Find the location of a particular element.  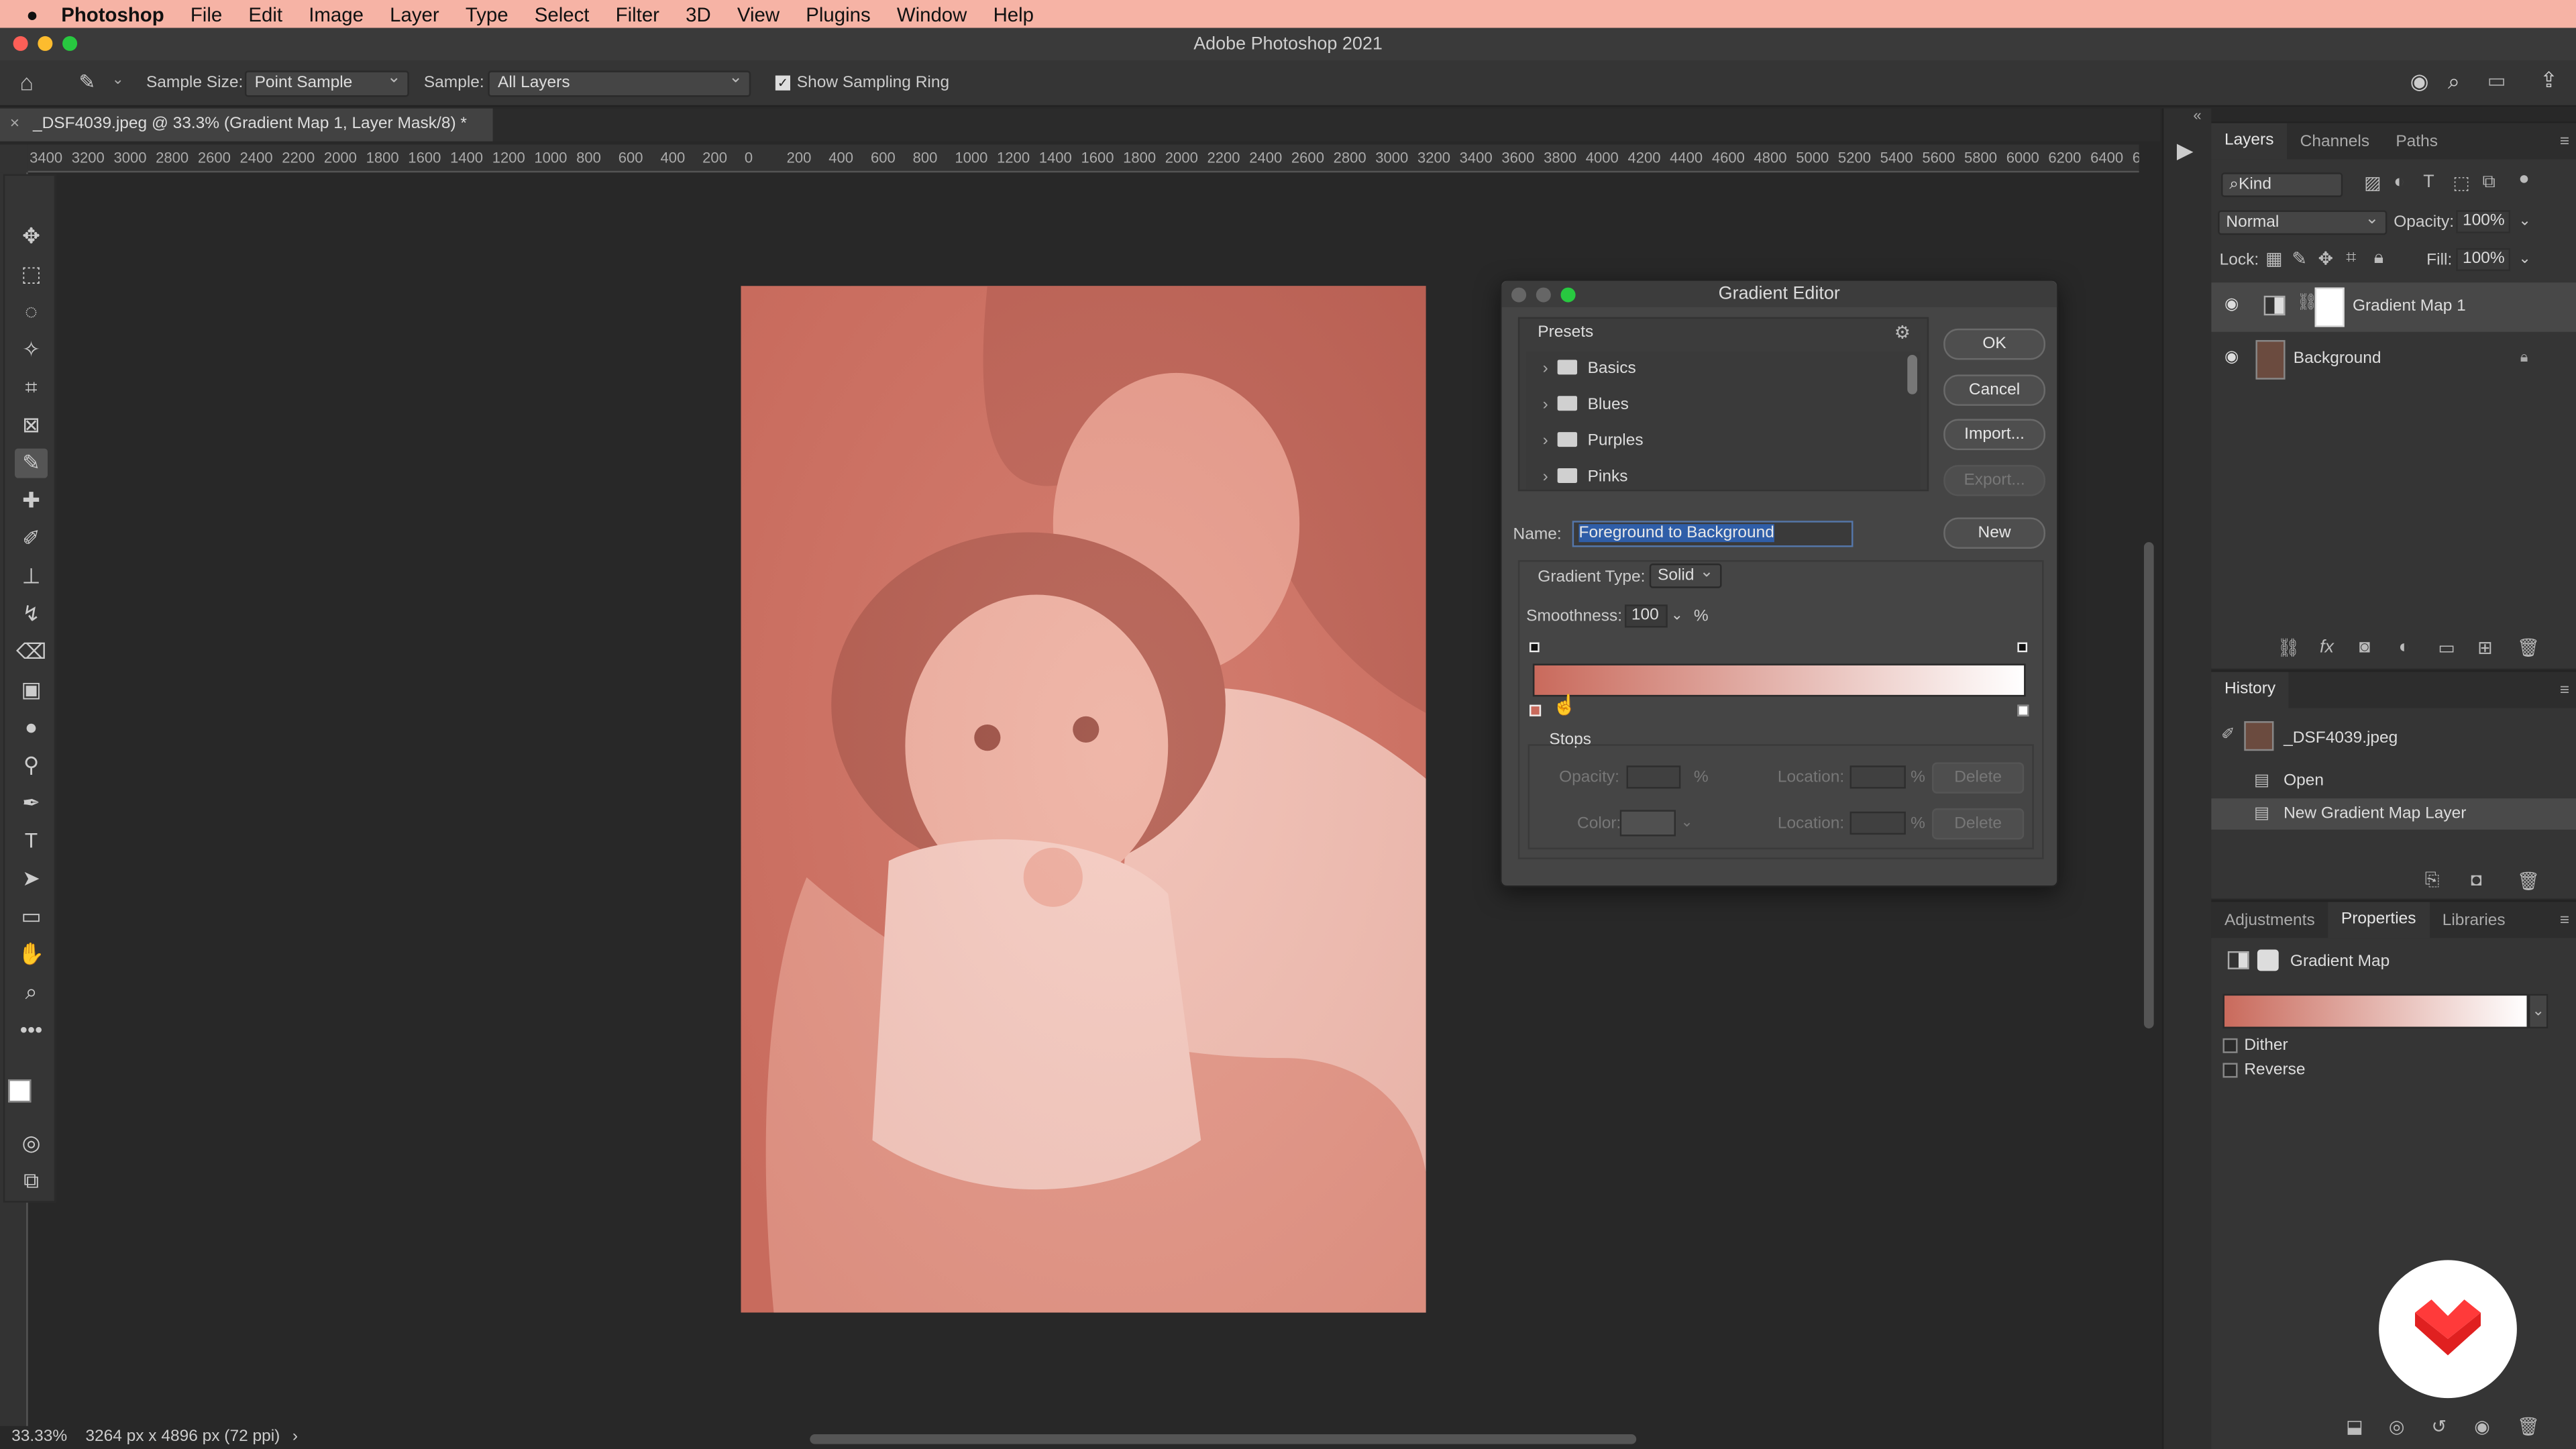

tab-layers: Layers is located at coordinates (2249, 141).